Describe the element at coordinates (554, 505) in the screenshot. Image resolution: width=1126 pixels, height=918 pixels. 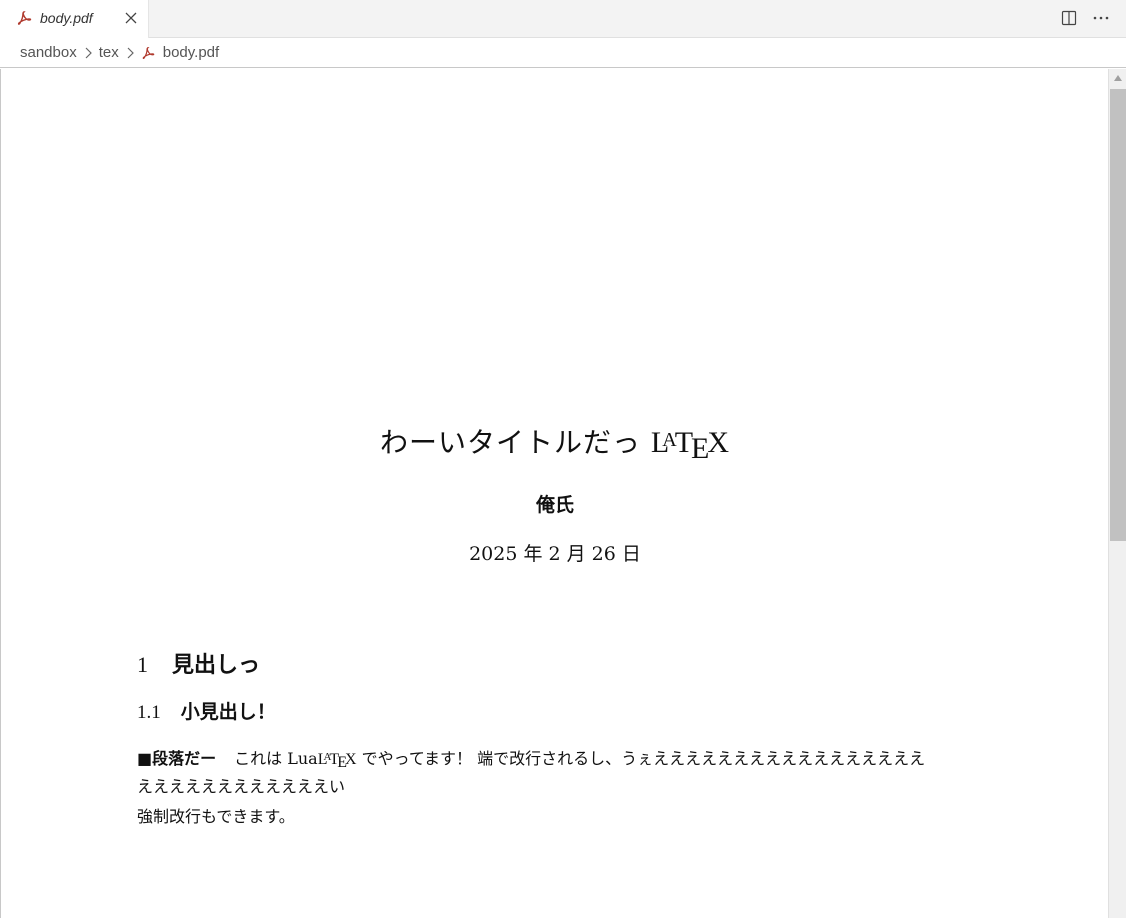
I see `document-author: 俺氏` at that location.